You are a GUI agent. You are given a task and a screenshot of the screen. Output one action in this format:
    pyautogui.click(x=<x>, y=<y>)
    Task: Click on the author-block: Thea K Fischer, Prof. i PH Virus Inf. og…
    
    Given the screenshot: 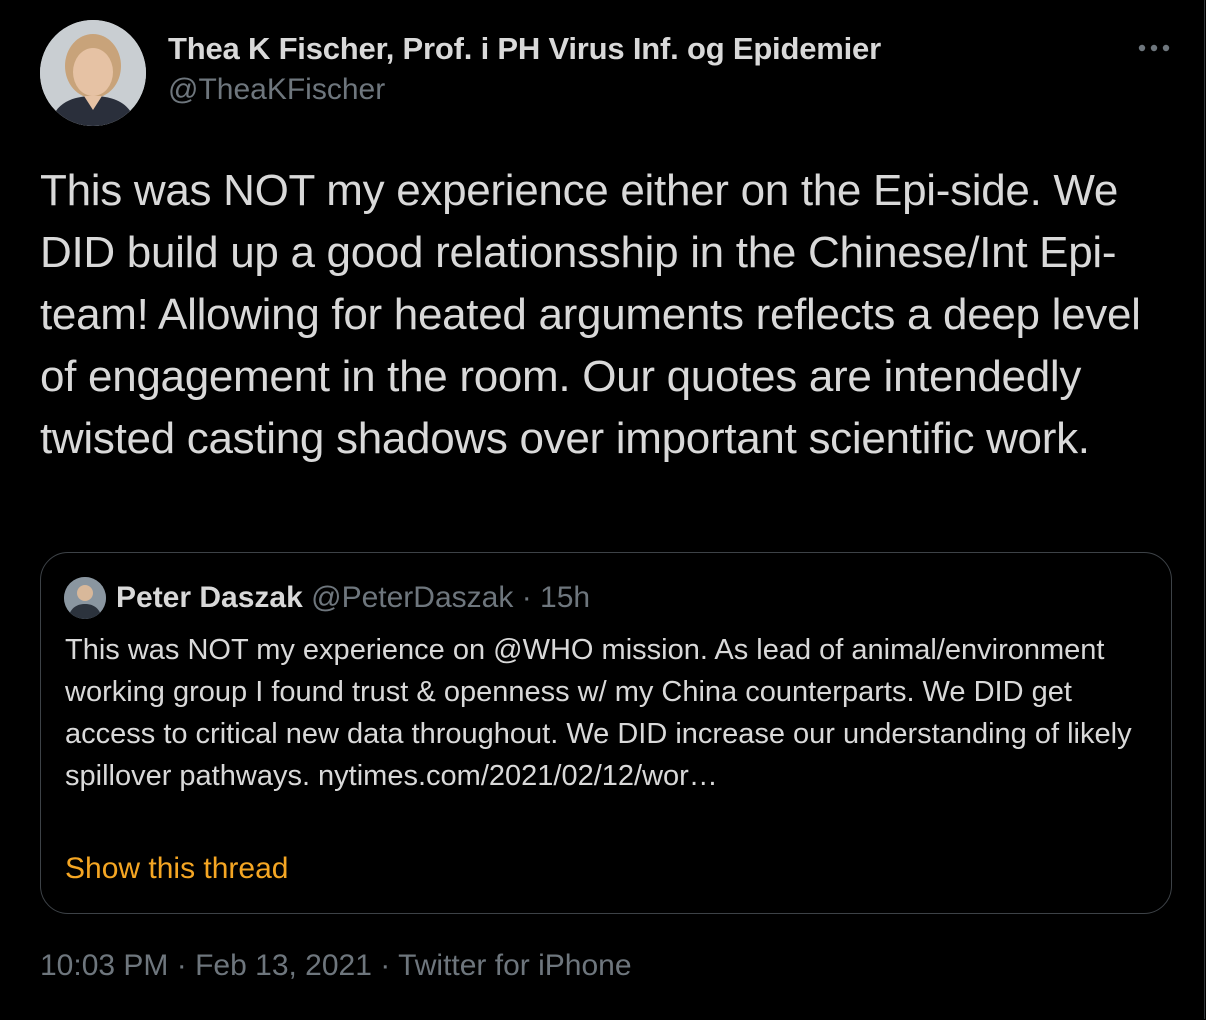 What is the action you would take?
    pyautogui.click(x=524, y=69)
    